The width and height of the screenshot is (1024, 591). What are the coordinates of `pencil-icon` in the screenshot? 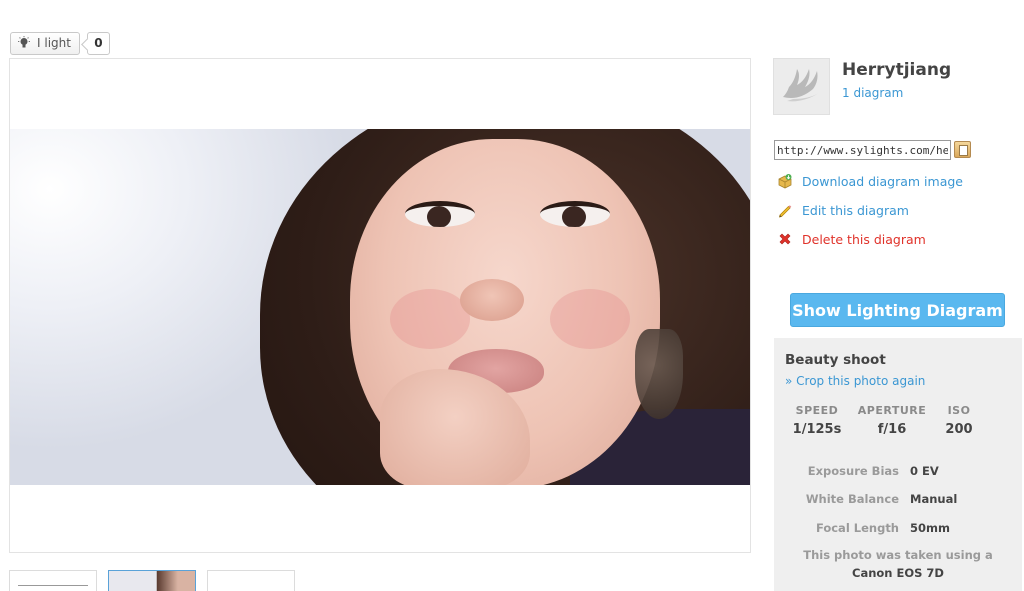 It's located at (785, 210).